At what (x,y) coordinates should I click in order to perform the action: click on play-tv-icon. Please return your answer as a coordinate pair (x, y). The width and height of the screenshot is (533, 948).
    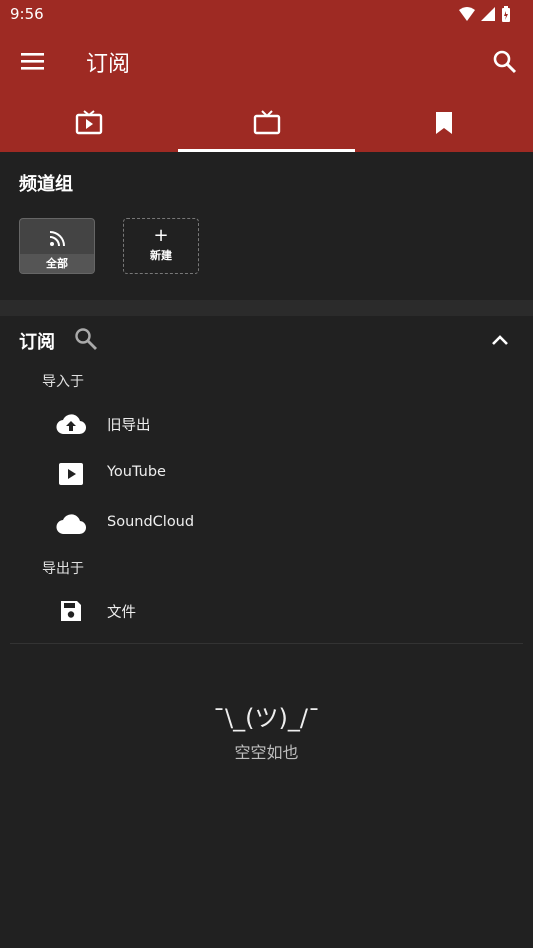
    Looking at the image, I should click on (89, 122).